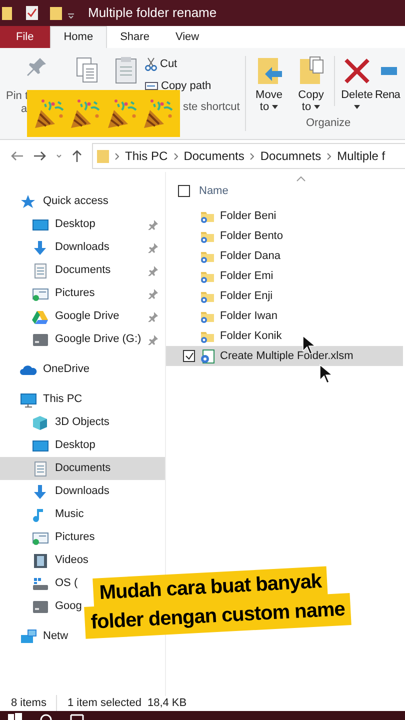  Describe the element at coordinates (28, 202) in the screenshot. I see `star-icon` at that location.